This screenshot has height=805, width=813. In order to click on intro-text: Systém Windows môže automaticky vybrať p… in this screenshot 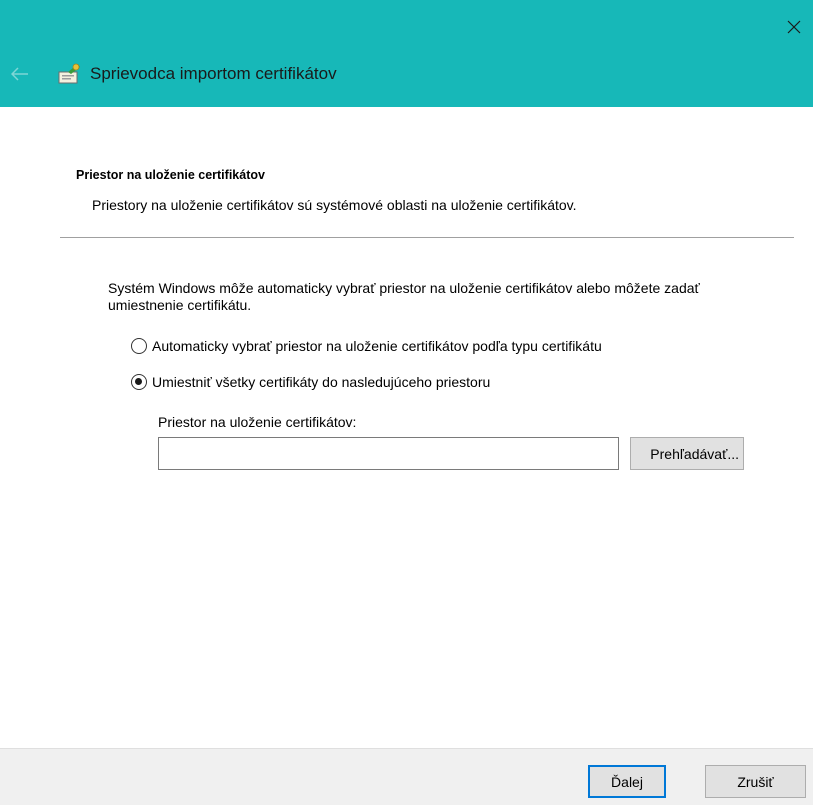, I will do `click(404, 296)`.